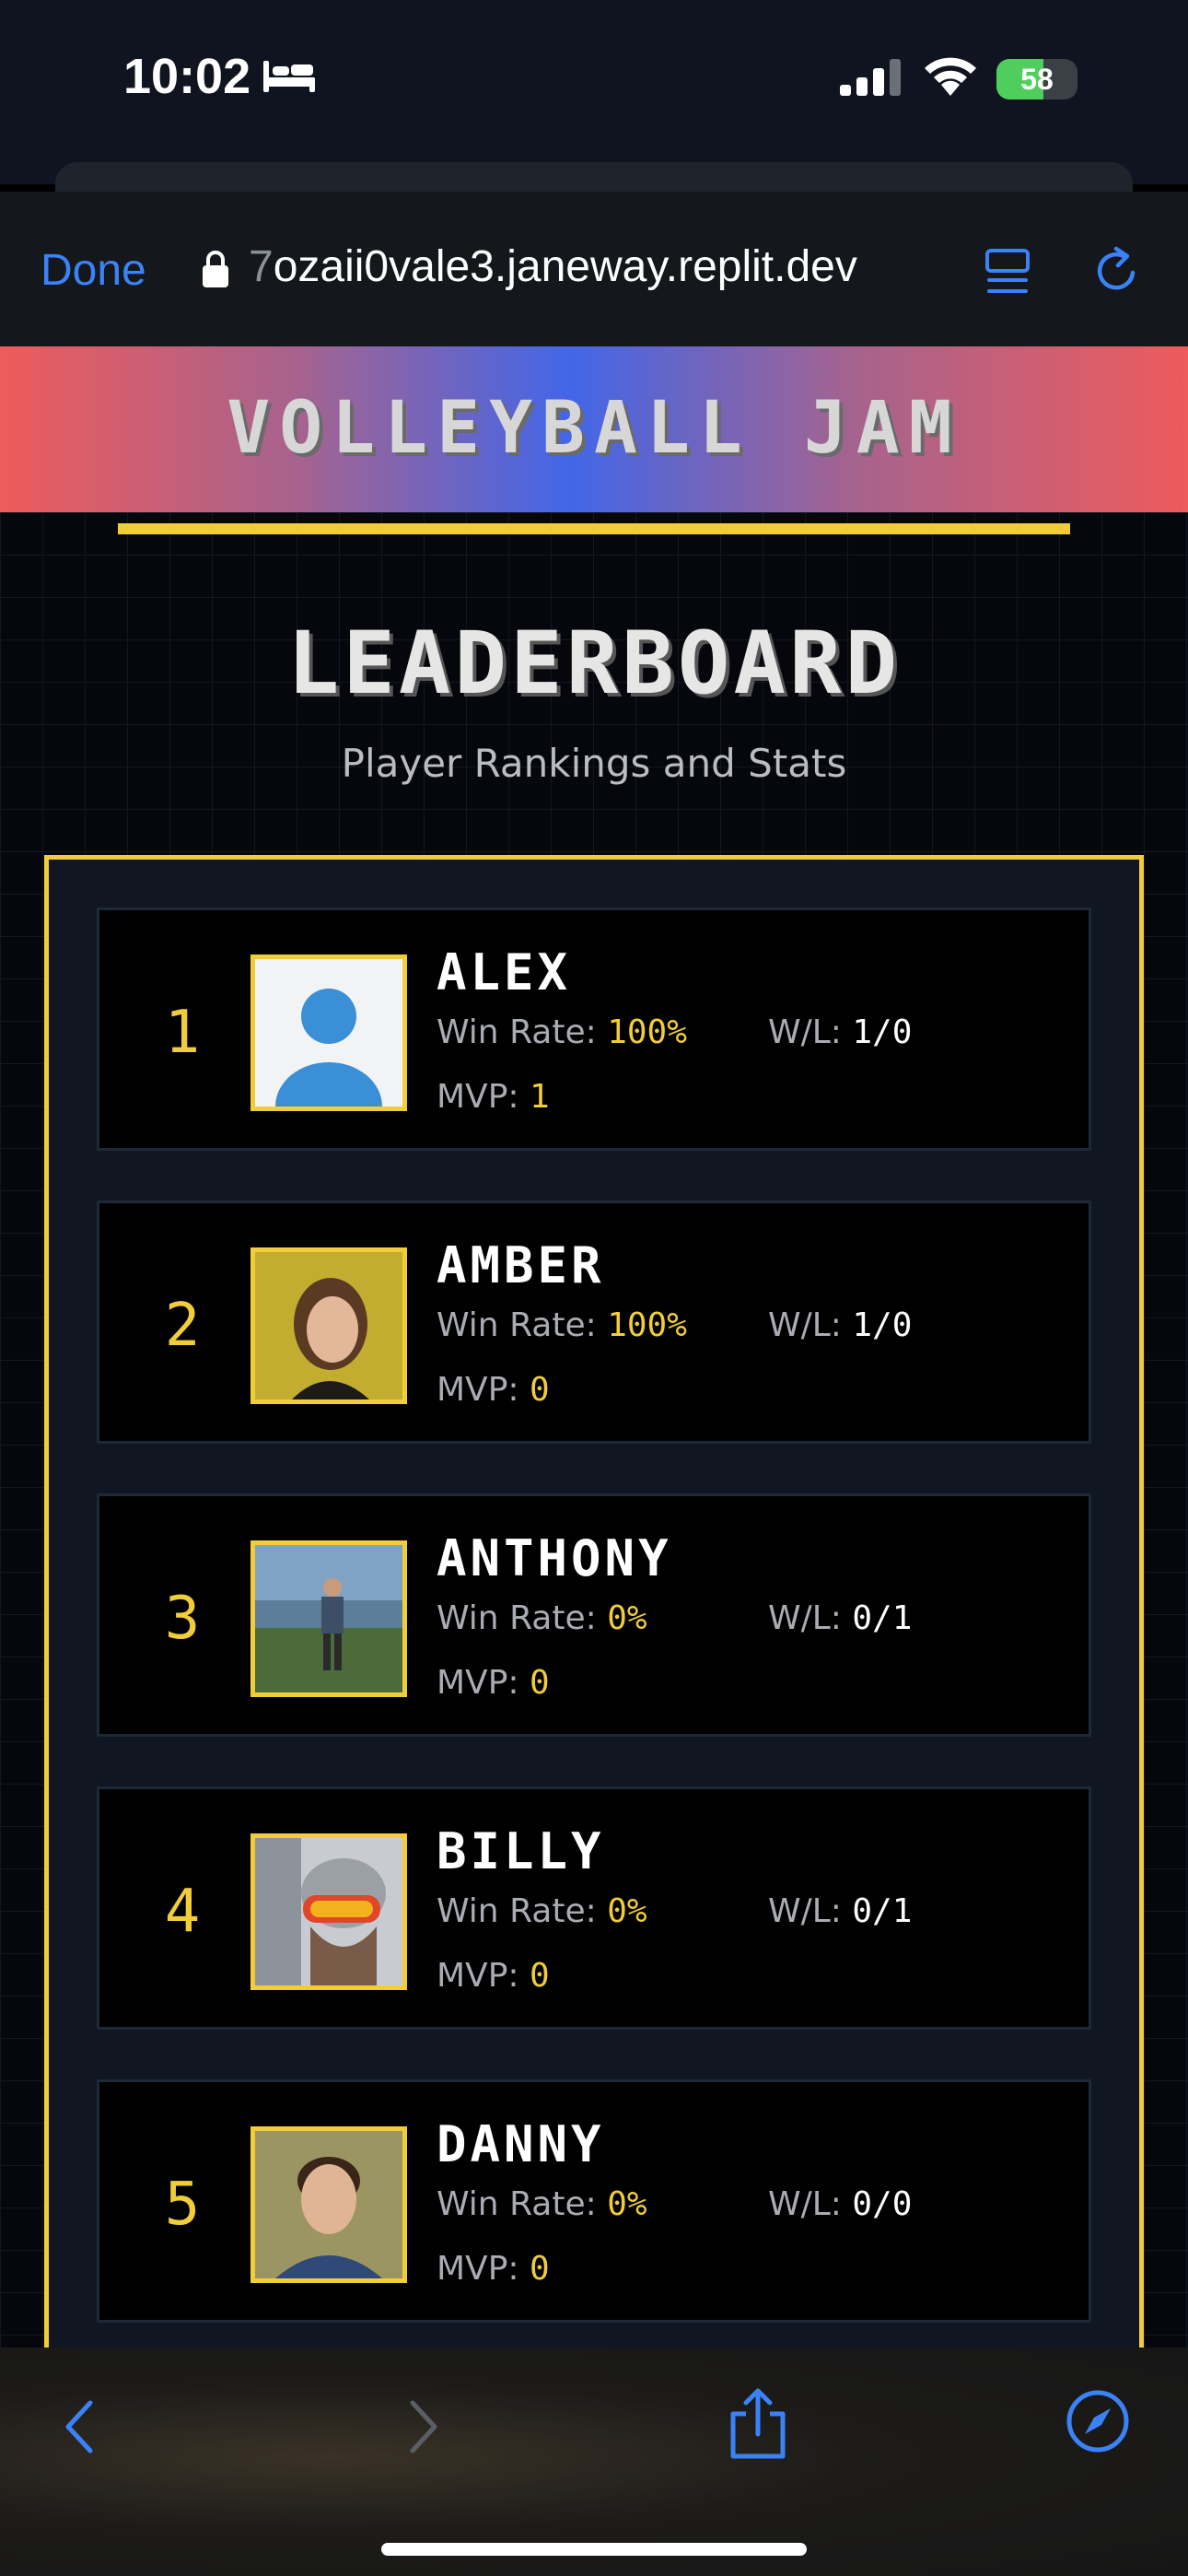 The image size is (1188, 2576). I want to click on battery-level: 58, so click(1037, 79).